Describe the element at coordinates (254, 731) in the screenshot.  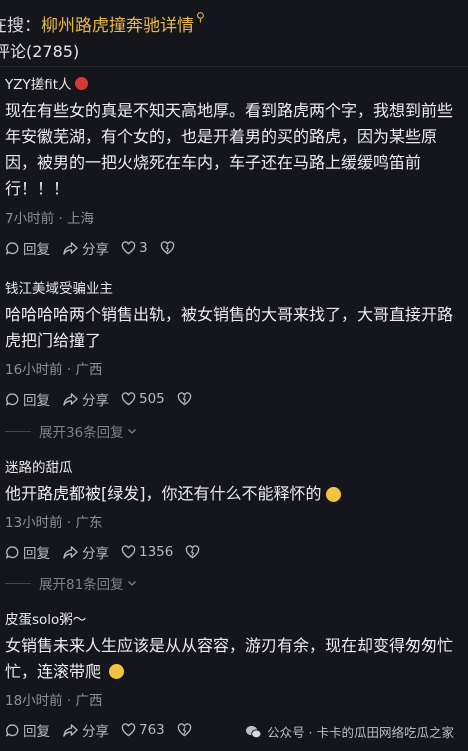
I see `wechat-icon` at that location.